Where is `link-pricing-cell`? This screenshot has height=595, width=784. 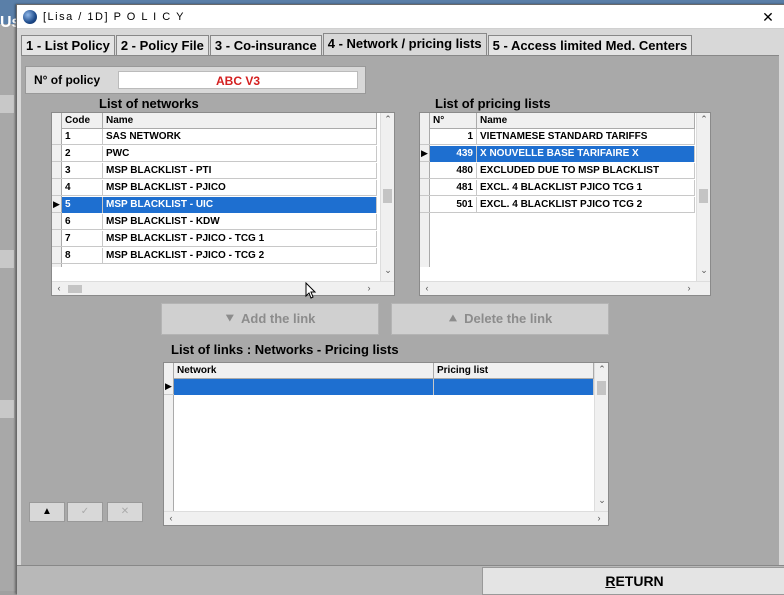 link-pricing-cell is located at coordinates (514, 387).